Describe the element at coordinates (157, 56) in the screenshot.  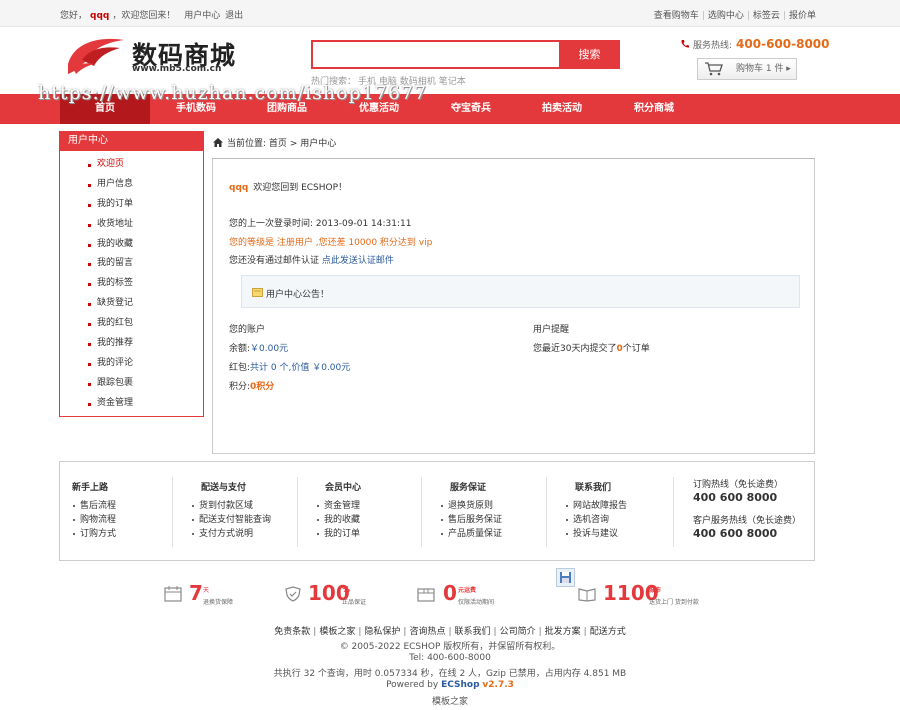
I see `site-logo: 数码商城 www.mb5.com.cn` at that location.